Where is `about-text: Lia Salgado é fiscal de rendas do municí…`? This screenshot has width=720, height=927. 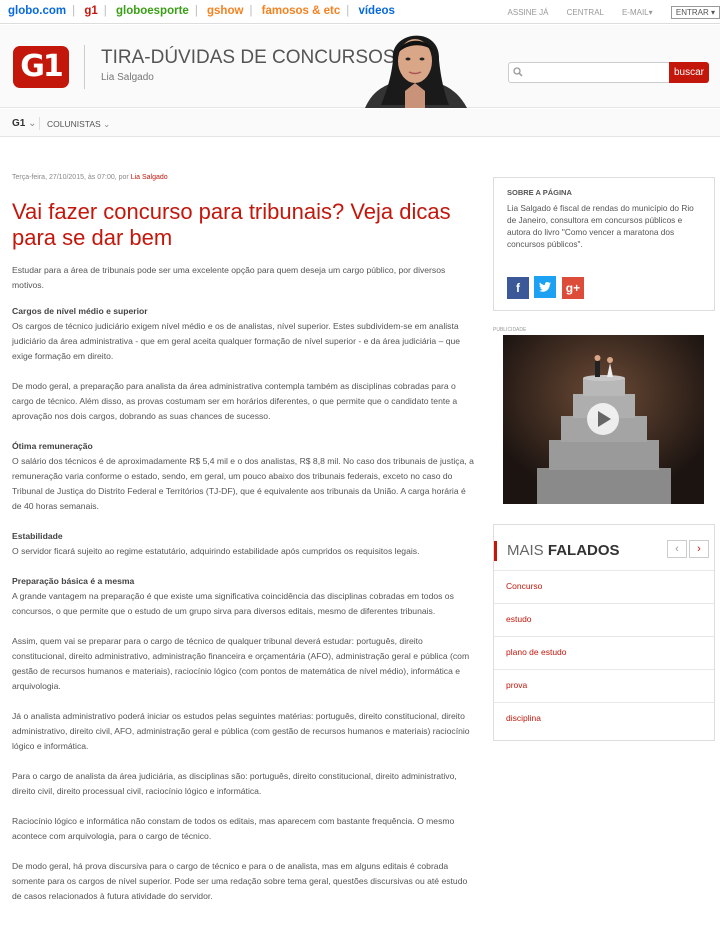
about-text: Lia Salgado é fiscal de rendas do municí… is located at coordinates (600, 226).